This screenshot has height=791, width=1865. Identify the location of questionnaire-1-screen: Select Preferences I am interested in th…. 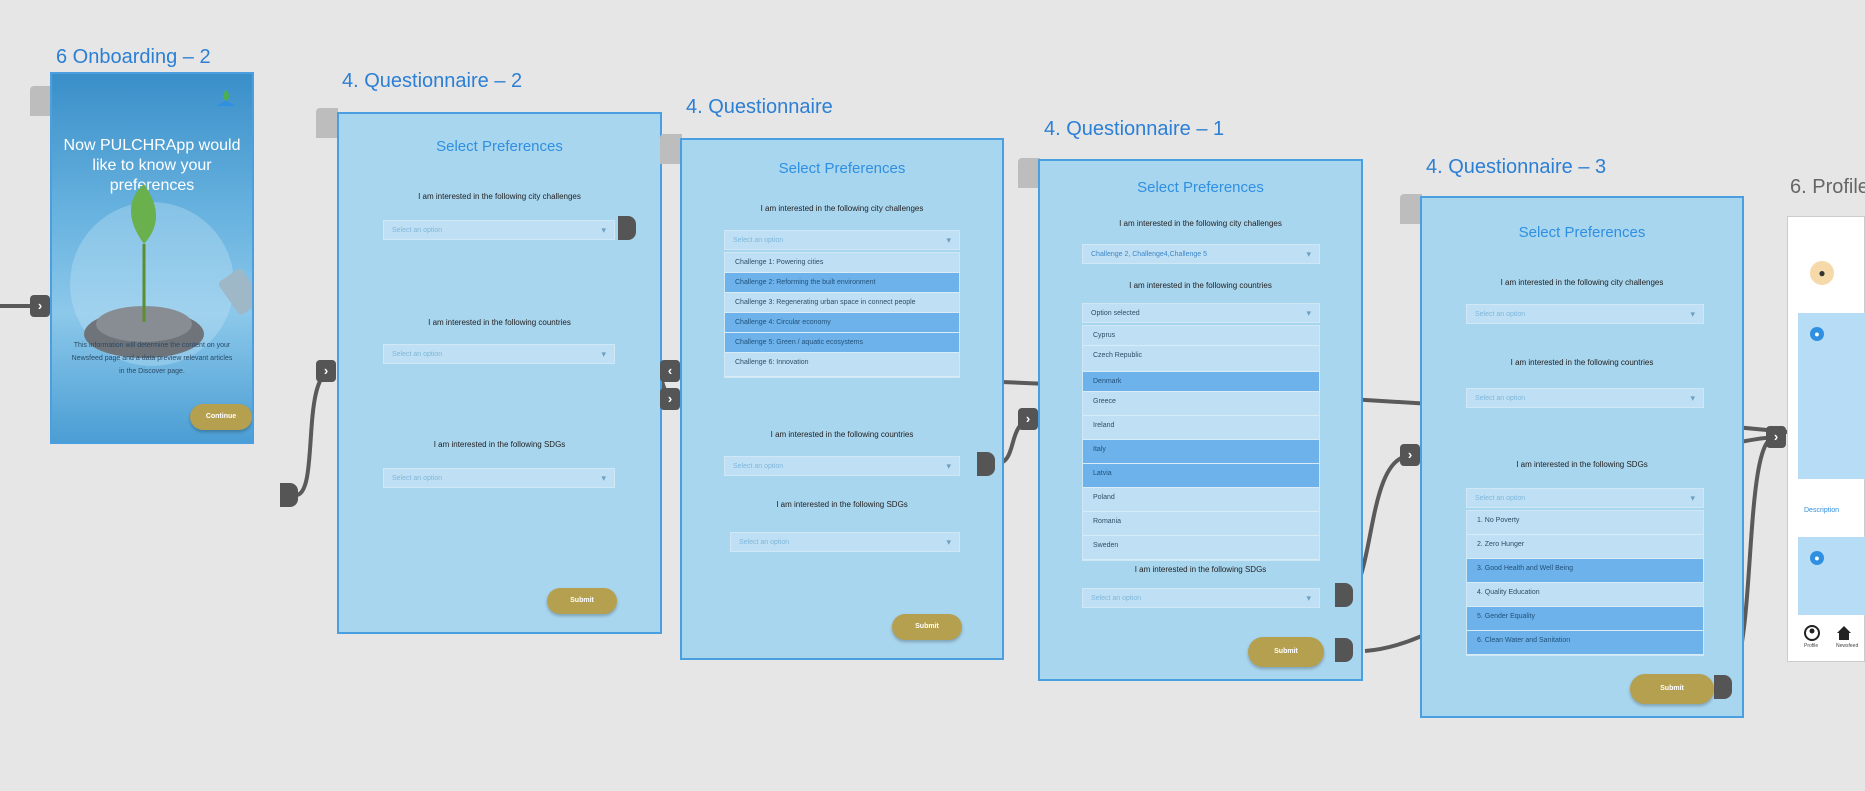
(1200, 420).